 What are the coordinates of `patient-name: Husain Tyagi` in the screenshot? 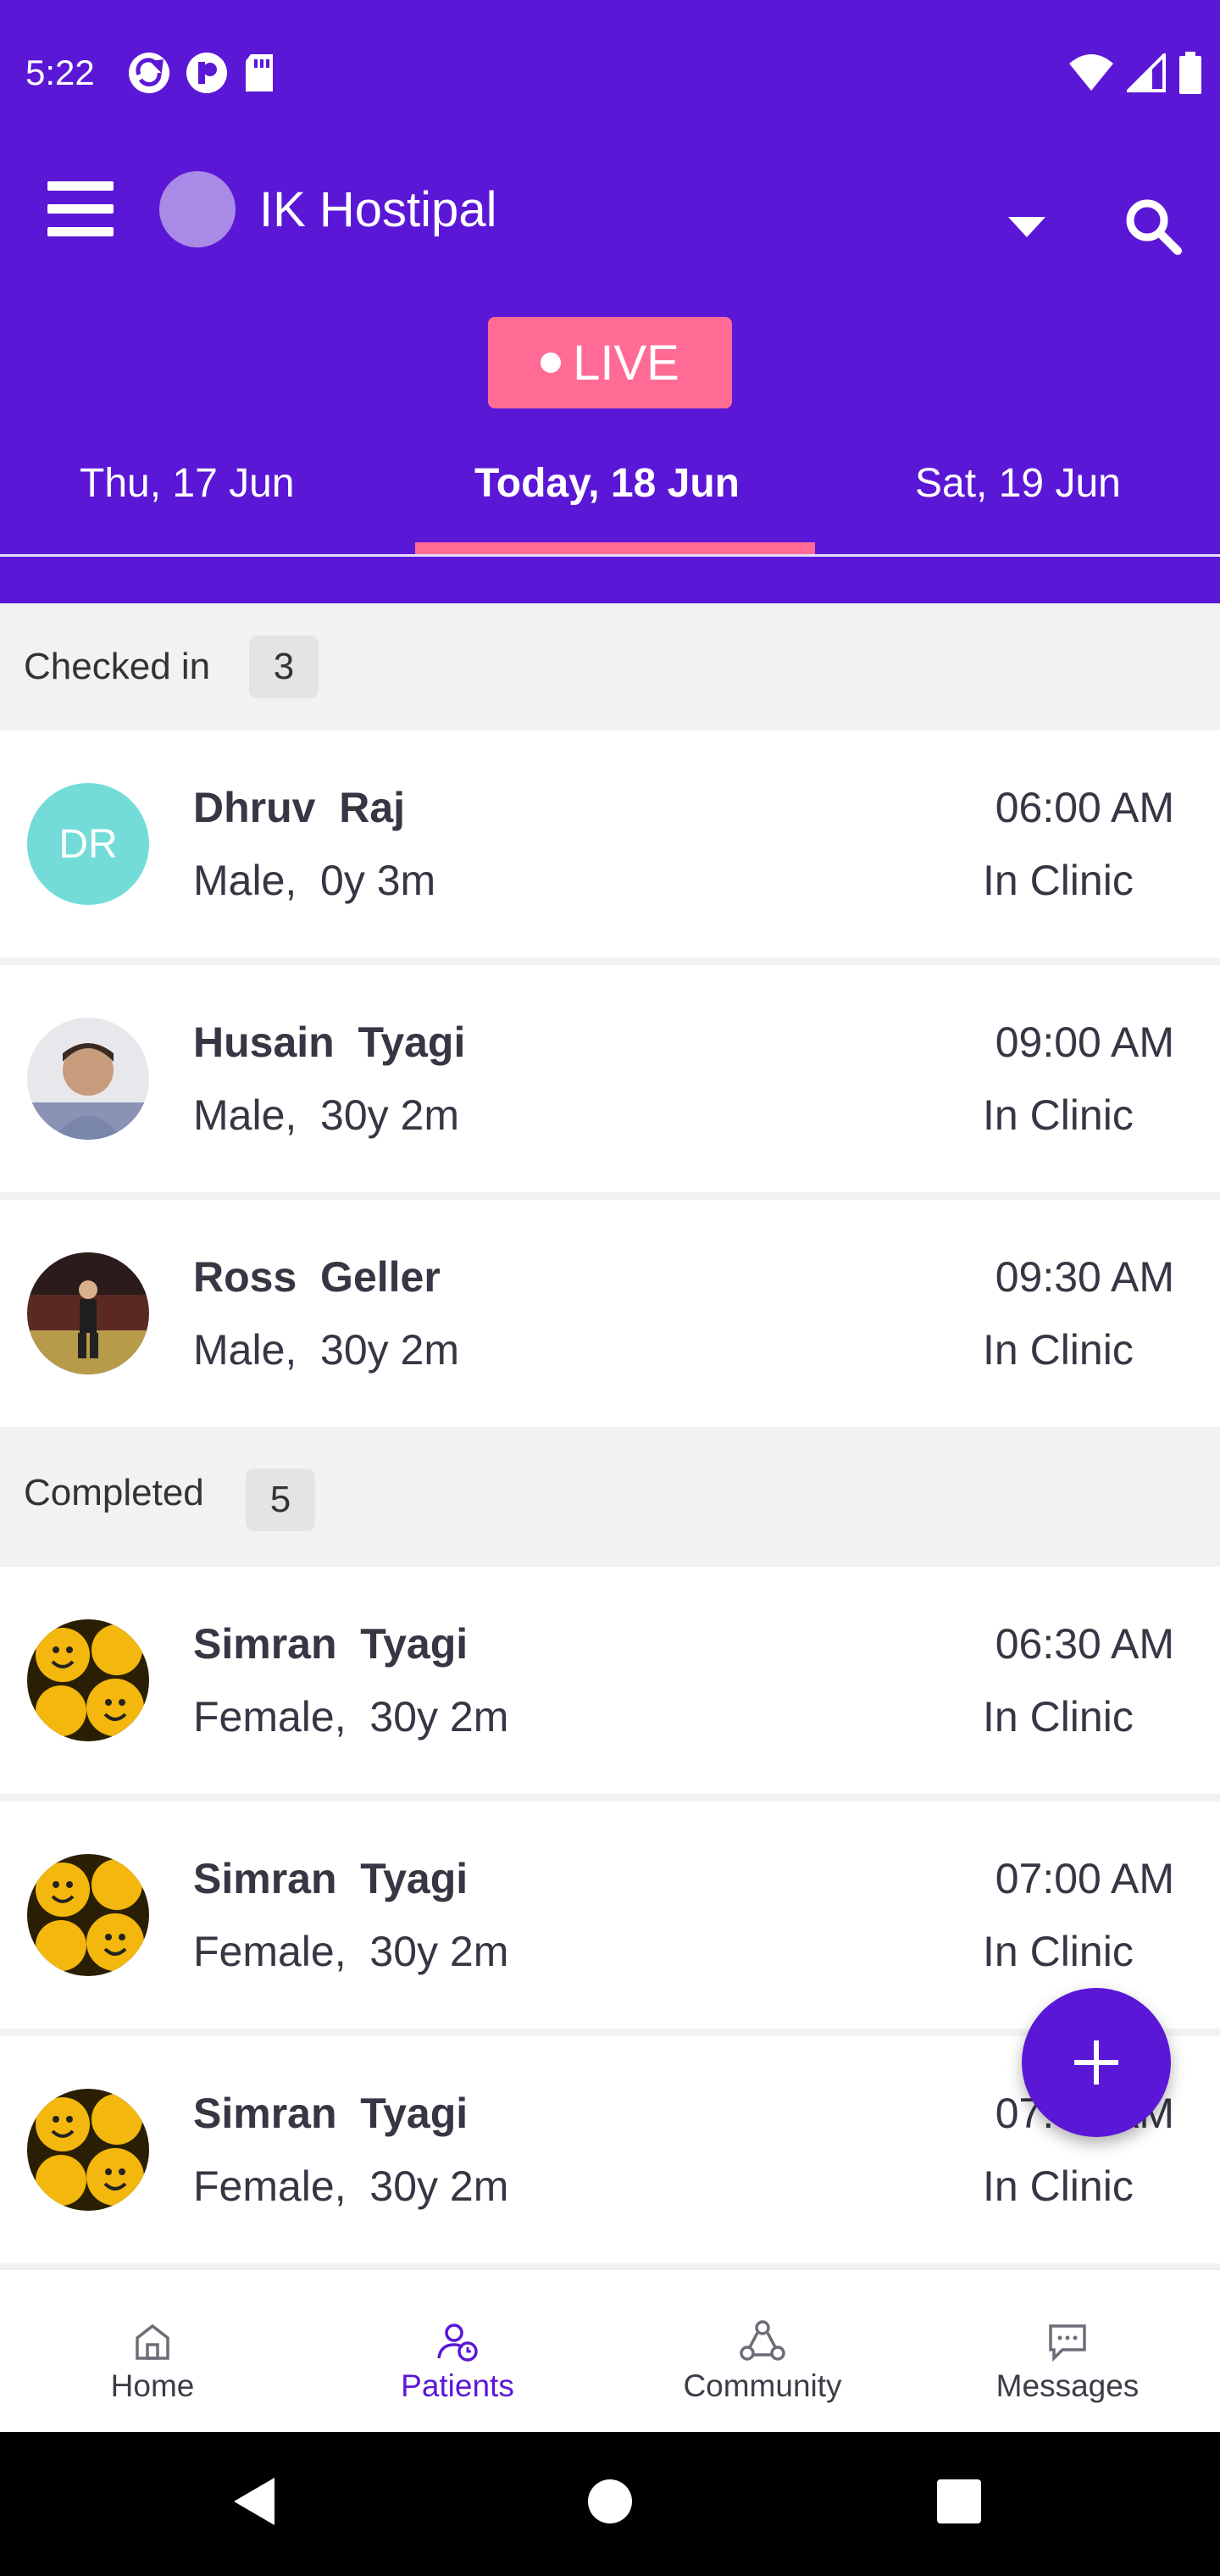 It's located at (329, 1042).